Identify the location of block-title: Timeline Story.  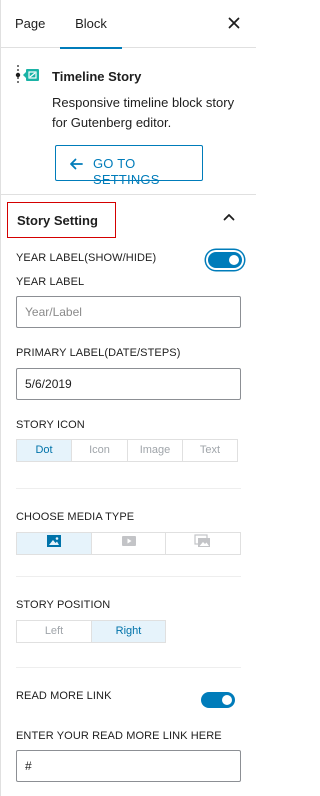
(97, 76).